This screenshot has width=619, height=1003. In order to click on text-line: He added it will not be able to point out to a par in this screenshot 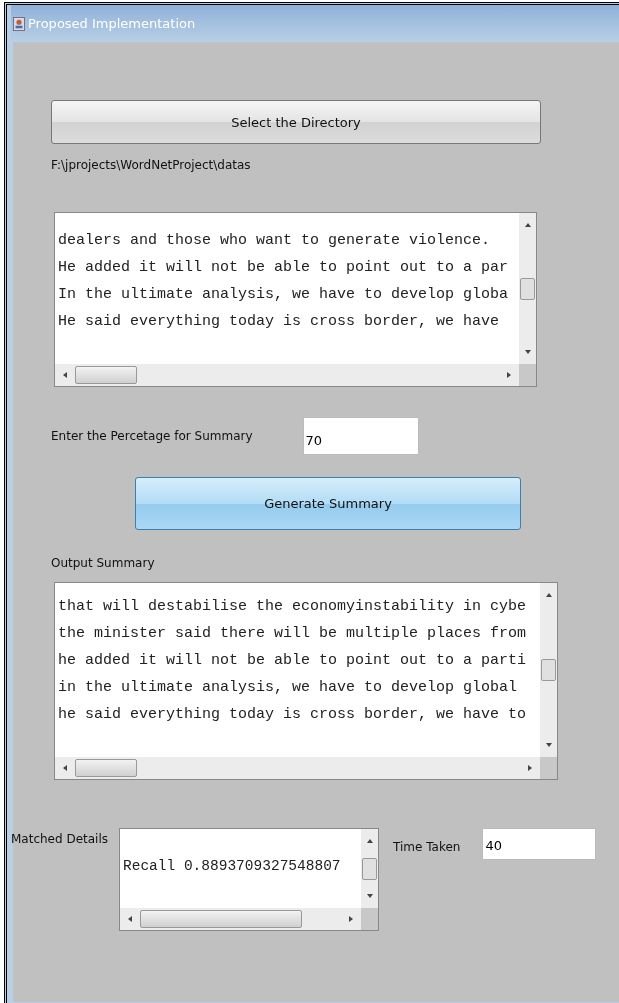, I will do `click(284, 268)`.